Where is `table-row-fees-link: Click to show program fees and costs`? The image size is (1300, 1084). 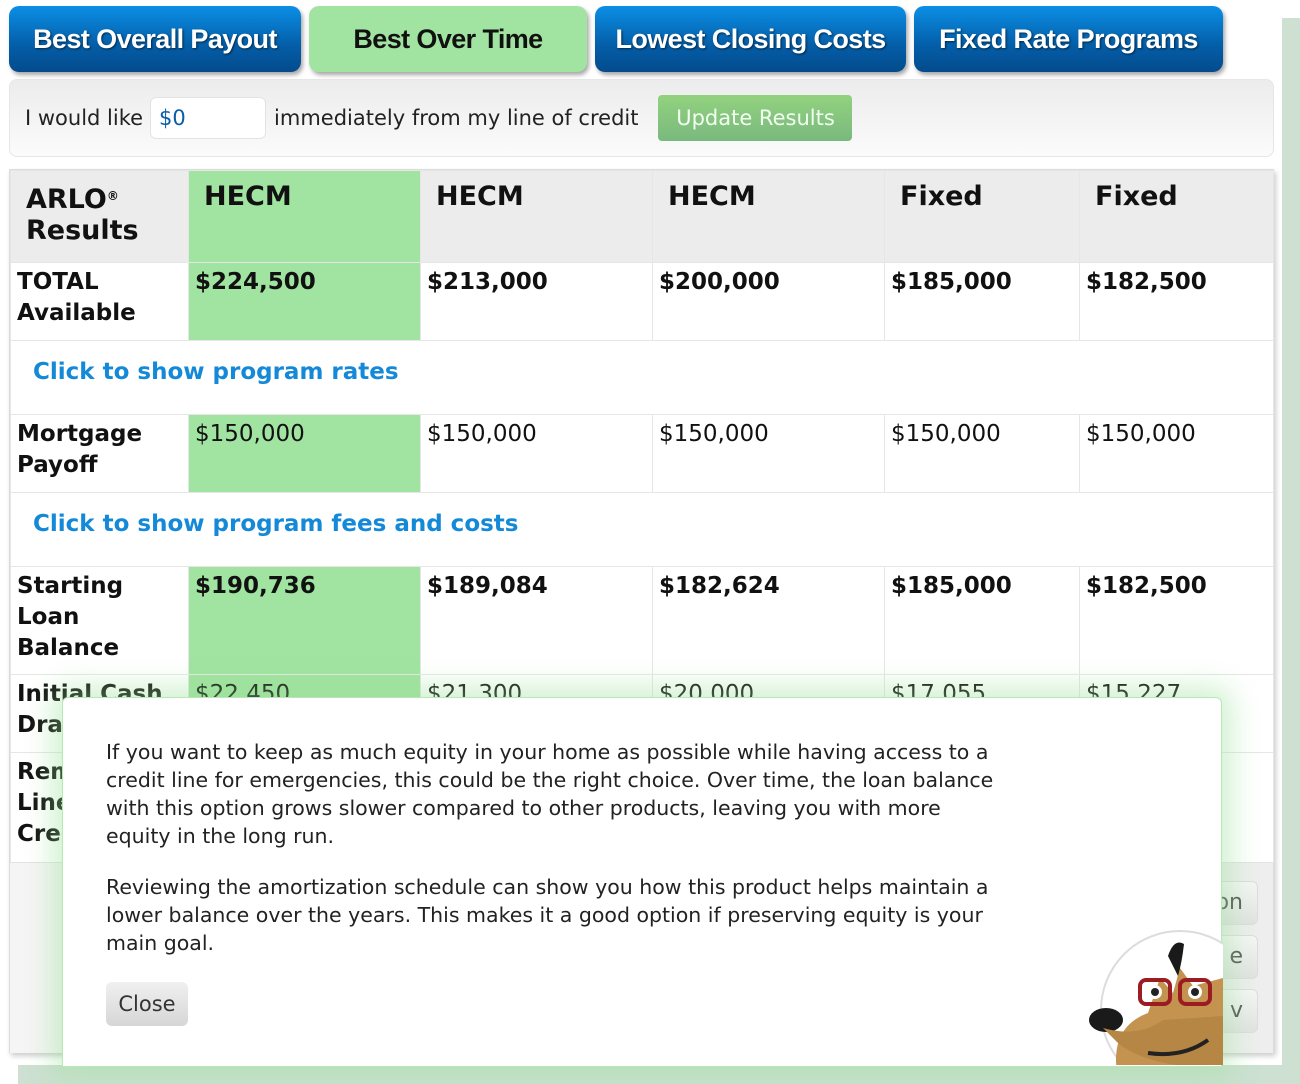
table-row-fees-link: Click to show program fees and costs is located at coordinates (642, 529).